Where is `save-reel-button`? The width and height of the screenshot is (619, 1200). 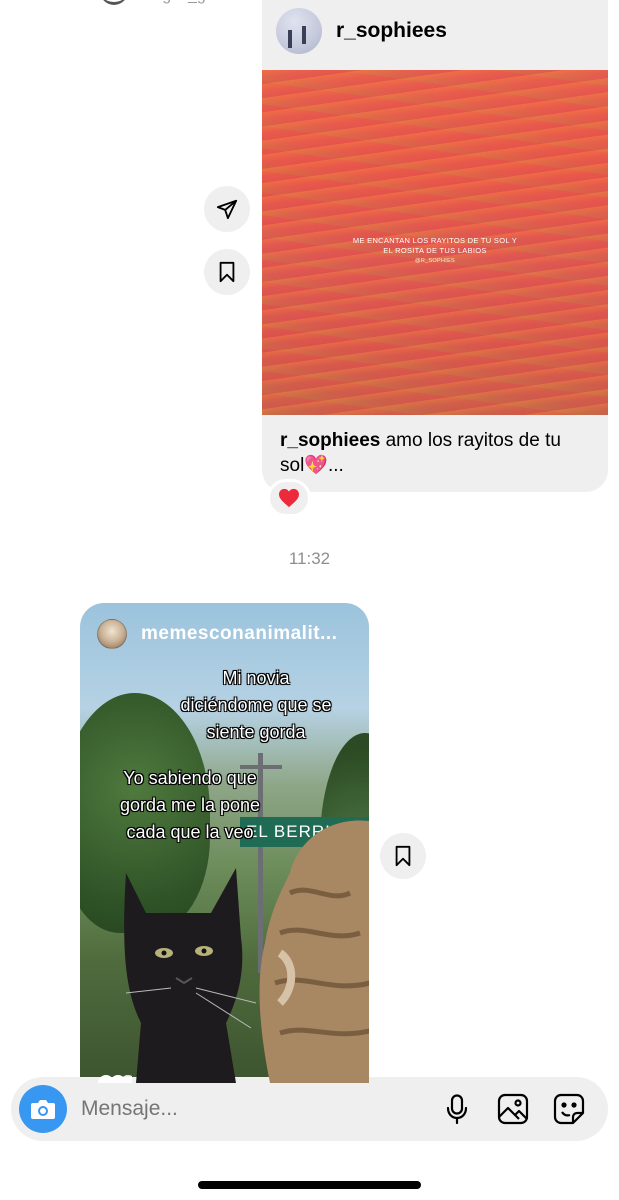
save-reel-button is located at coordinates (403, 856).